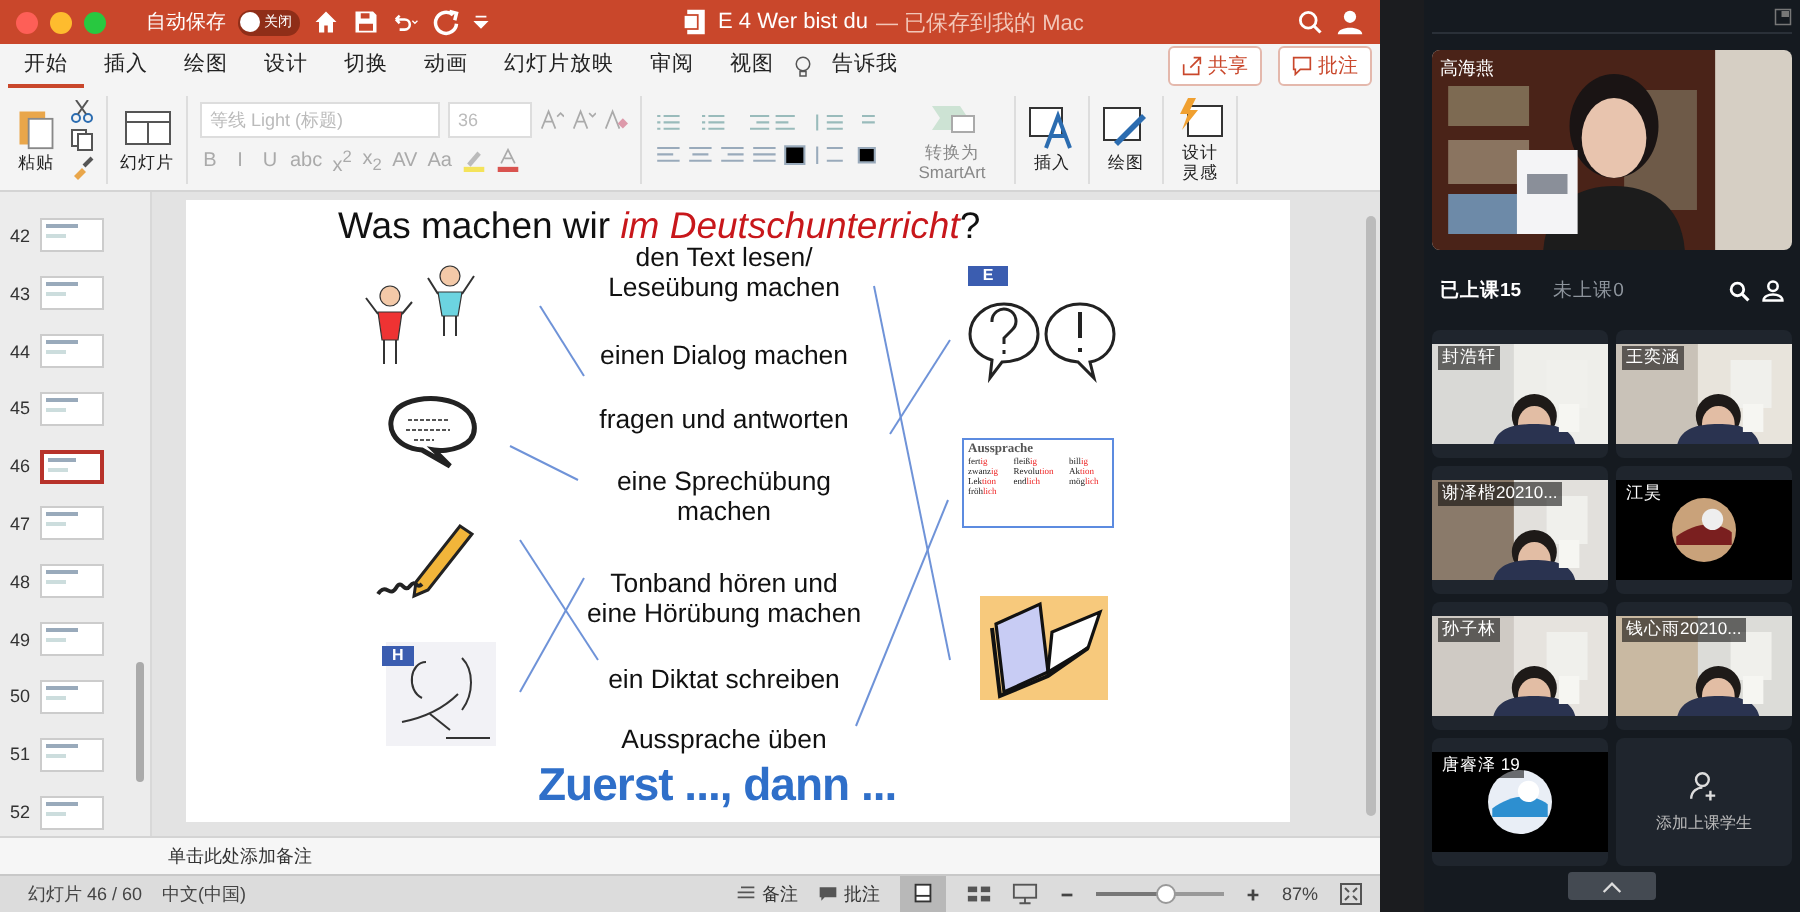 The image size is (1800, 912). What do you see at coordinates (1126, 127) in the screenshot?
I see `draw-icon` at bounding box center [1126, 127].